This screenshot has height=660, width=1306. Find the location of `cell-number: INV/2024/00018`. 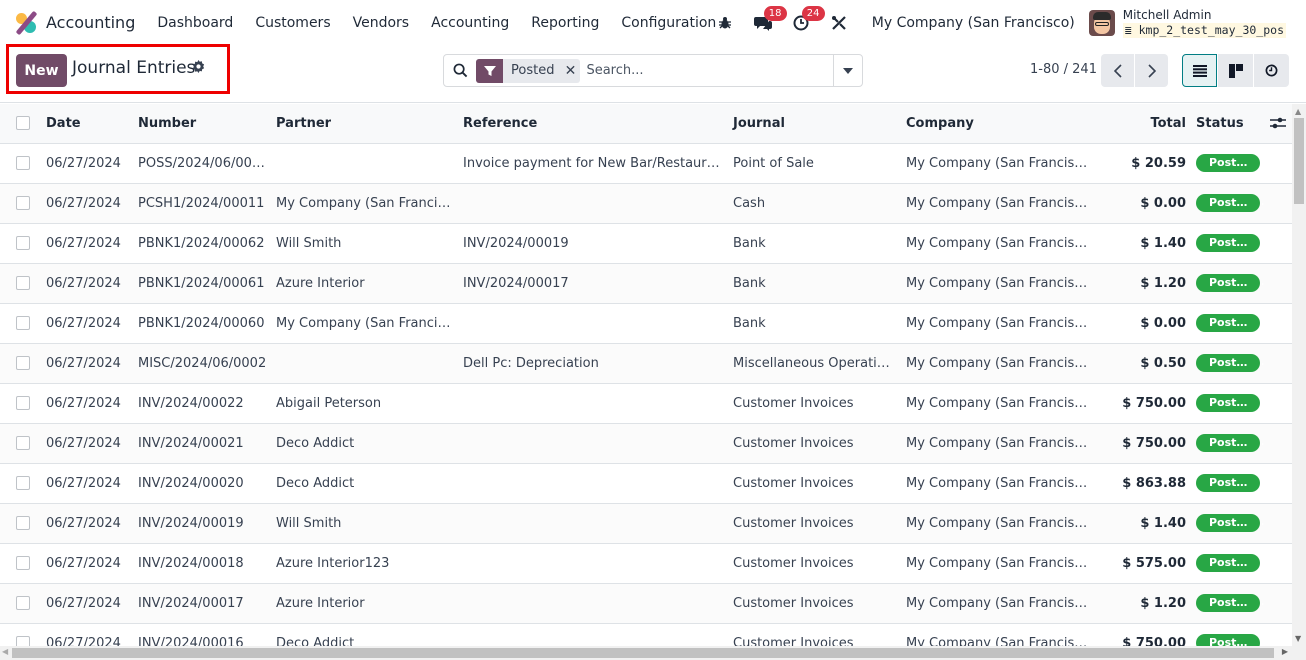

cell-number: INV/2024/00018 is located at coordinates (207, 563).